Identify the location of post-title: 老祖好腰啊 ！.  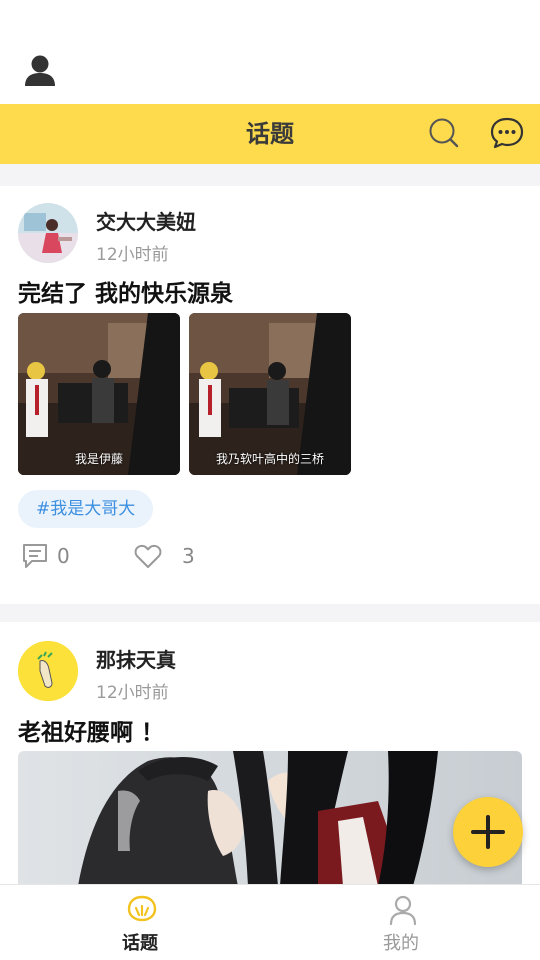
(91, 730).